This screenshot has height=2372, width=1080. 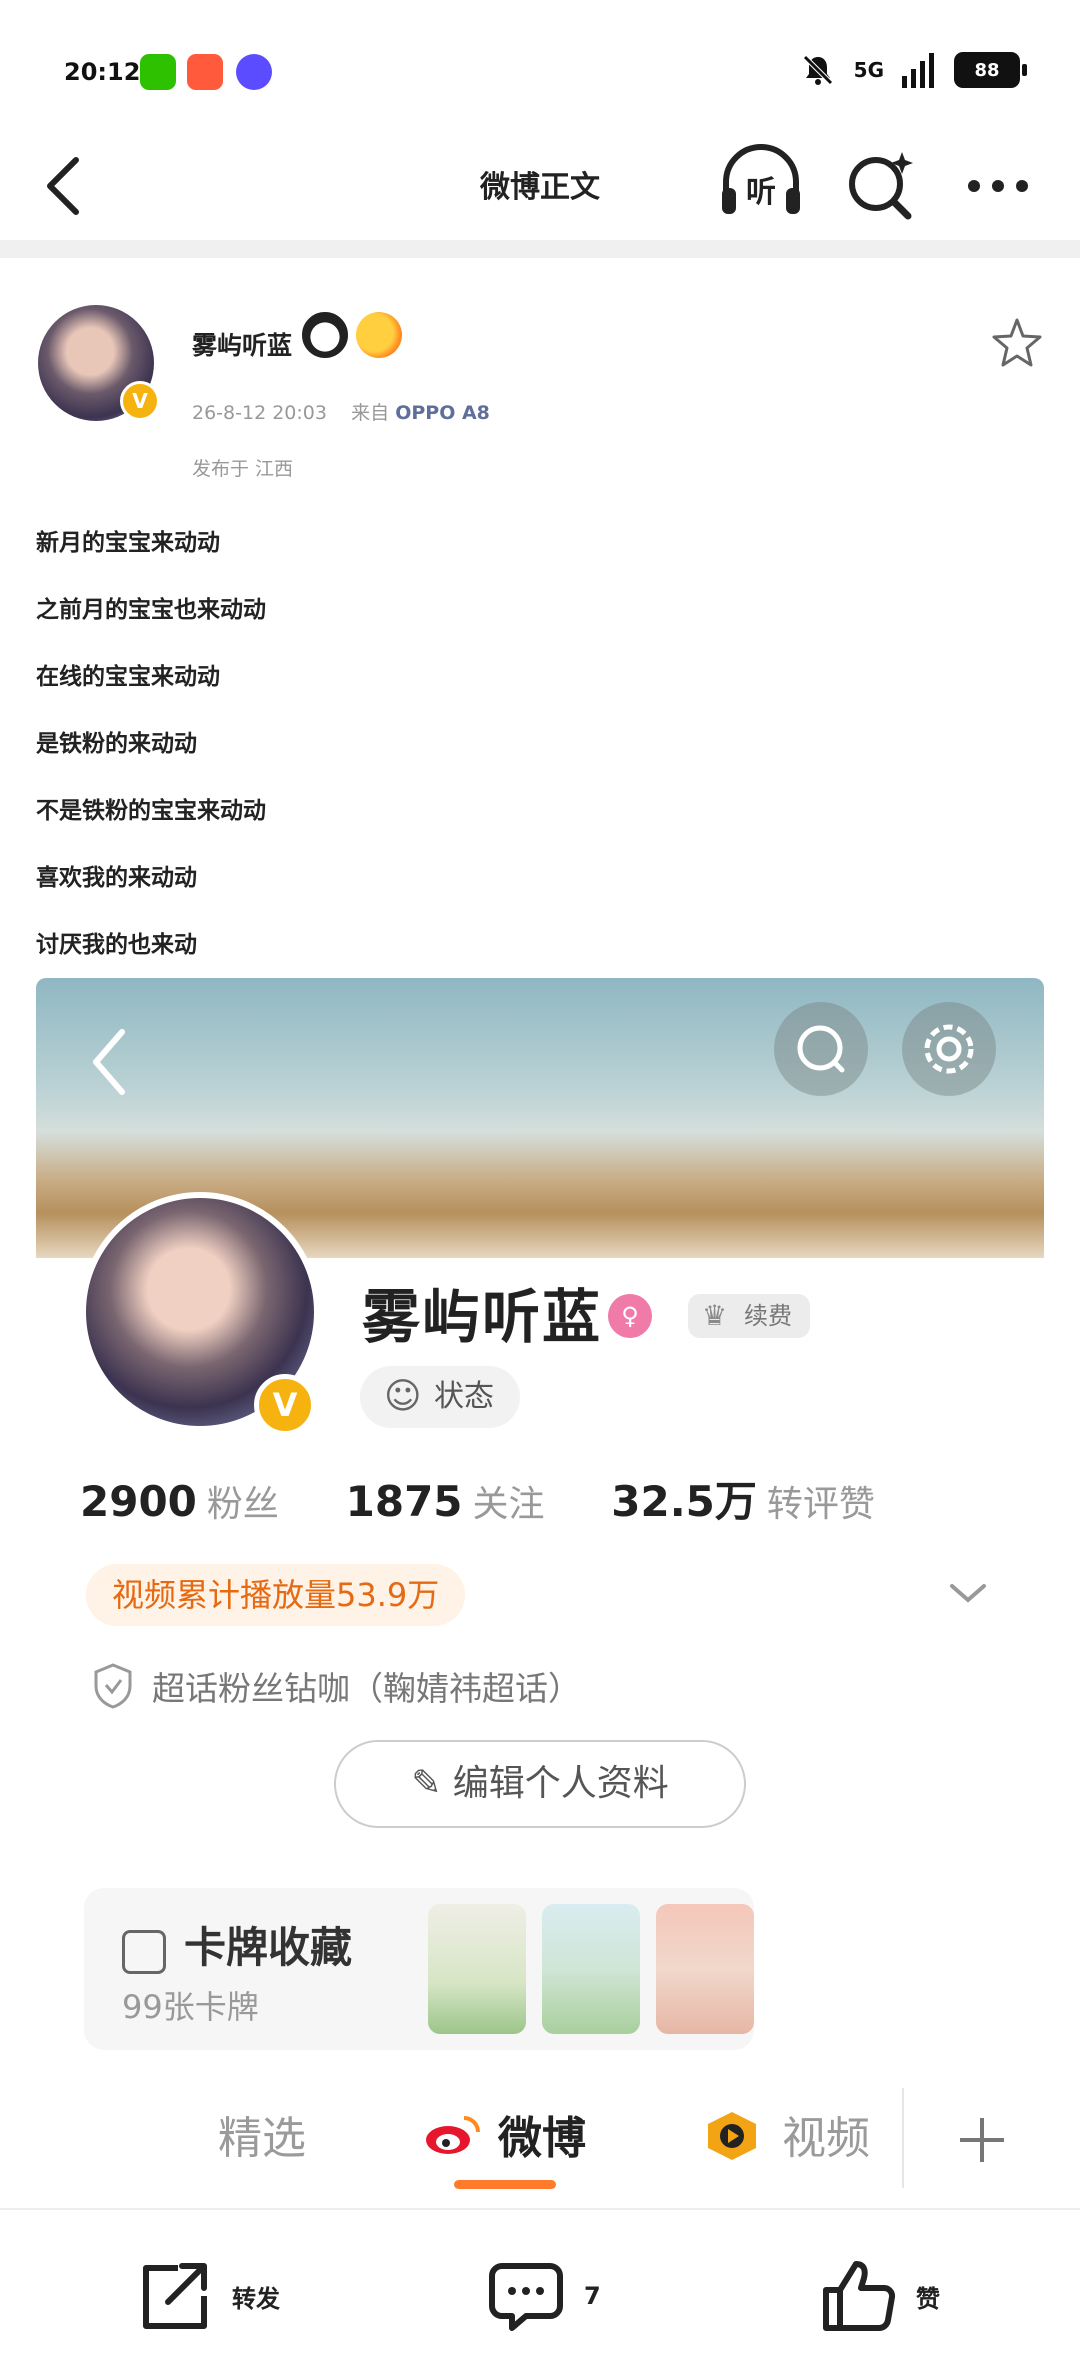 I want to click on repost-button: 转发, so click(x=207, y=2296).